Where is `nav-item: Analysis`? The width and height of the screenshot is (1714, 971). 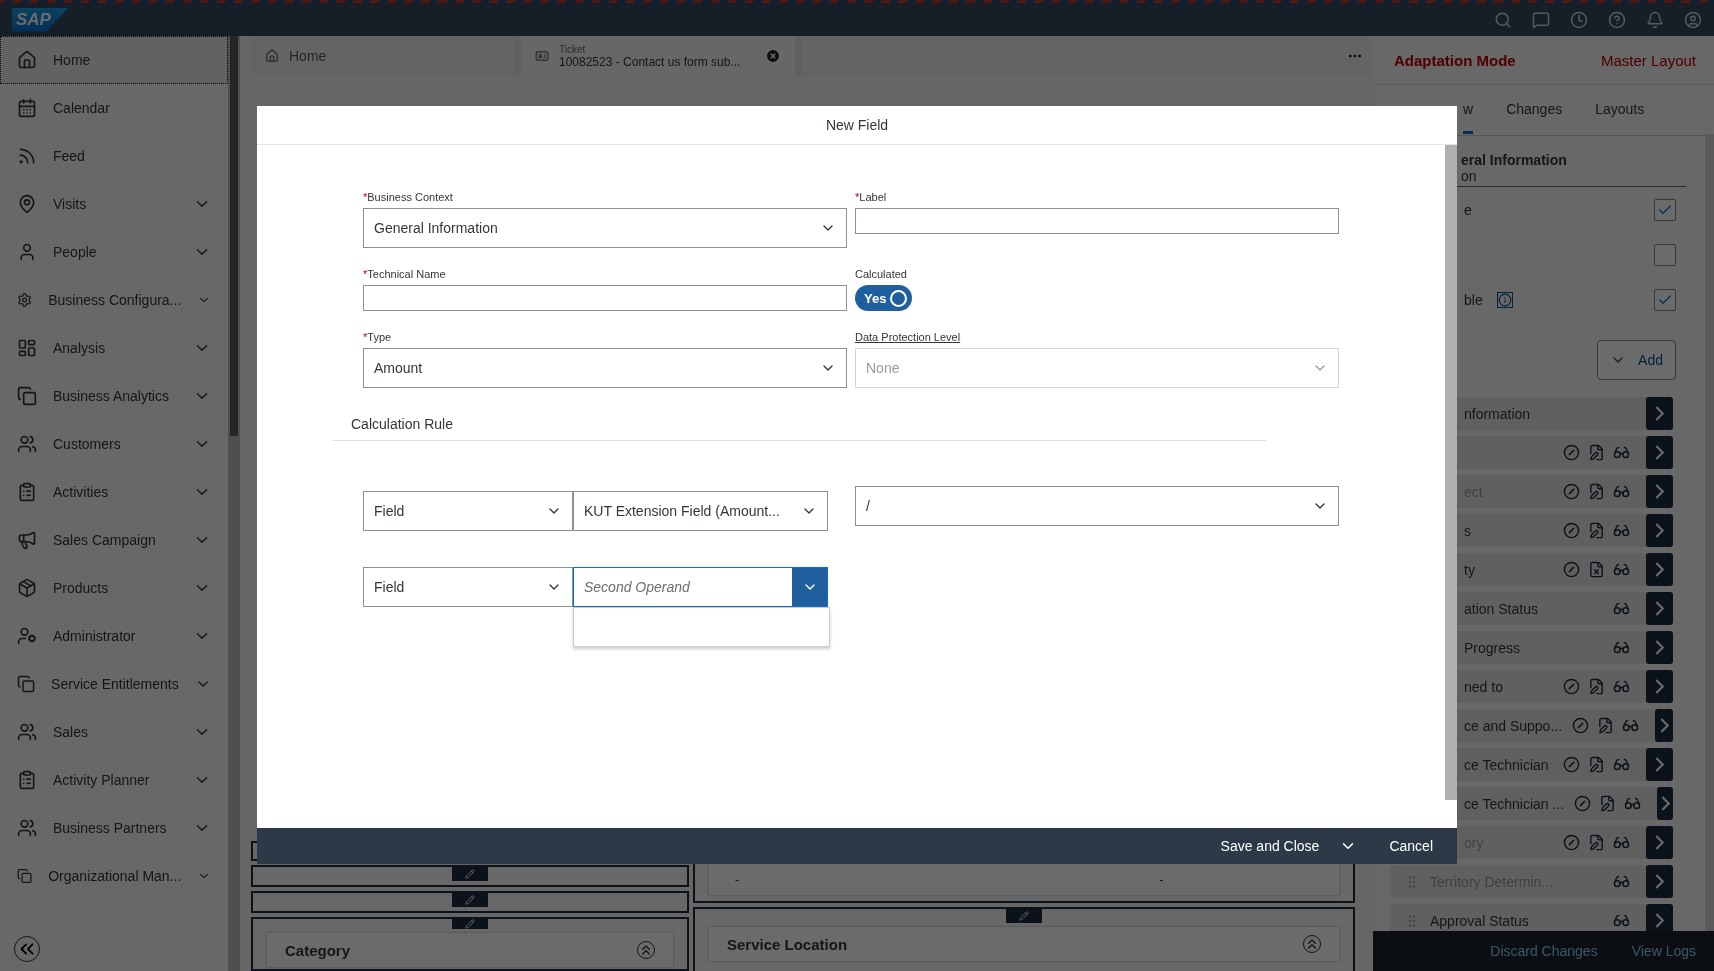 nav-item: Analysis is located at coordinates (114, 348).